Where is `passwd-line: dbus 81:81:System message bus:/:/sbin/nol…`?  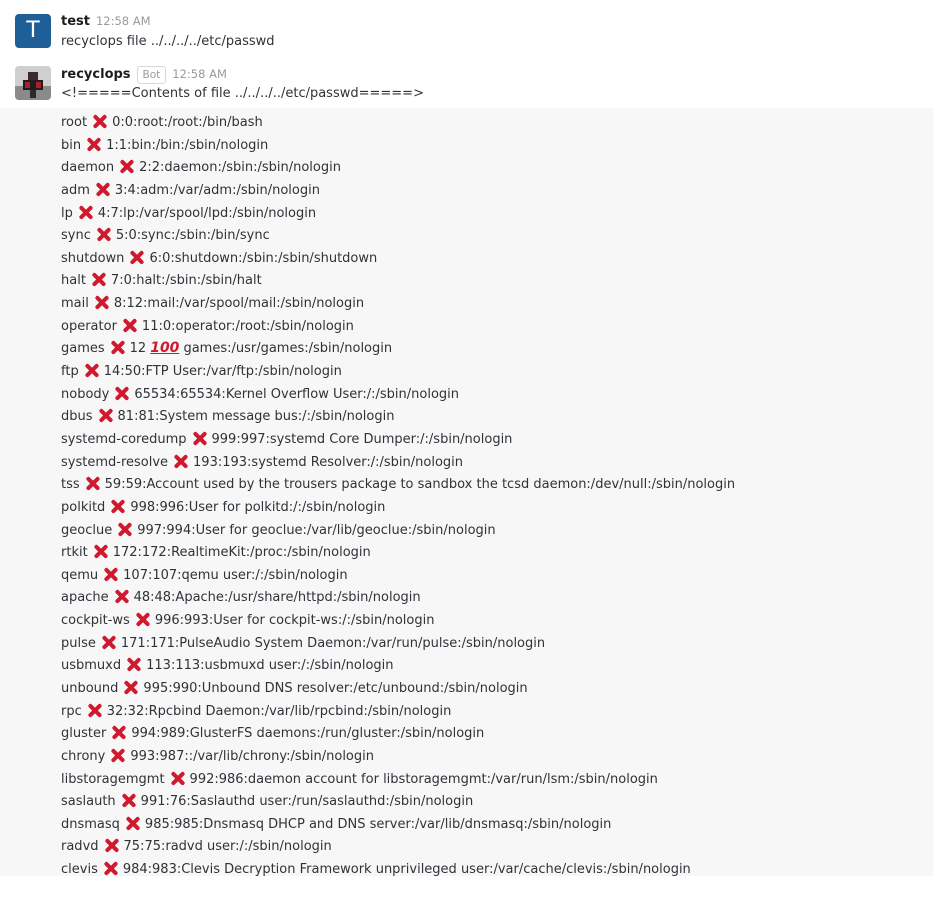 passwd-line: dbus 81:81:System message bus:/:/sbin/nol… is located at coordinates (227, 416).